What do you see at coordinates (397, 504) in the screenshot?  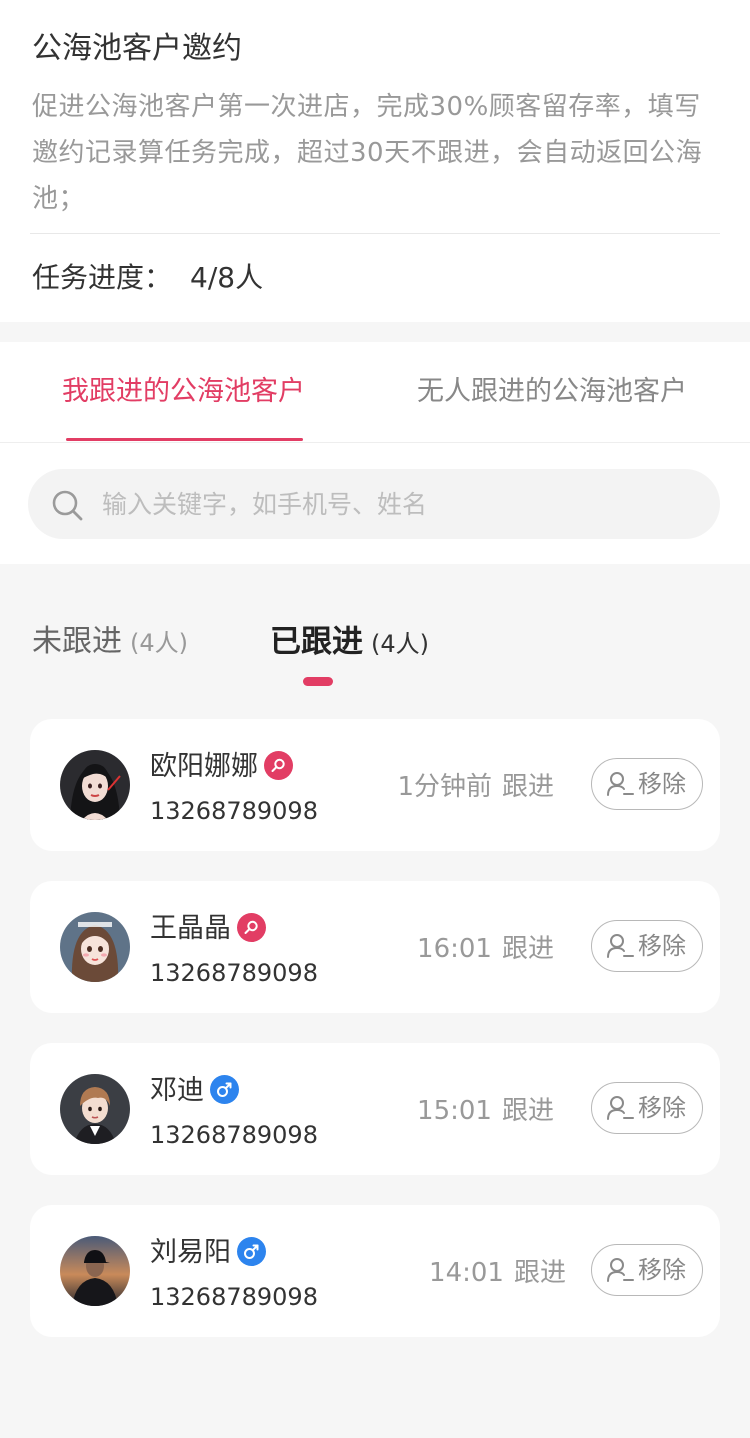 I see `search-input` at bounding box center [397, 504].